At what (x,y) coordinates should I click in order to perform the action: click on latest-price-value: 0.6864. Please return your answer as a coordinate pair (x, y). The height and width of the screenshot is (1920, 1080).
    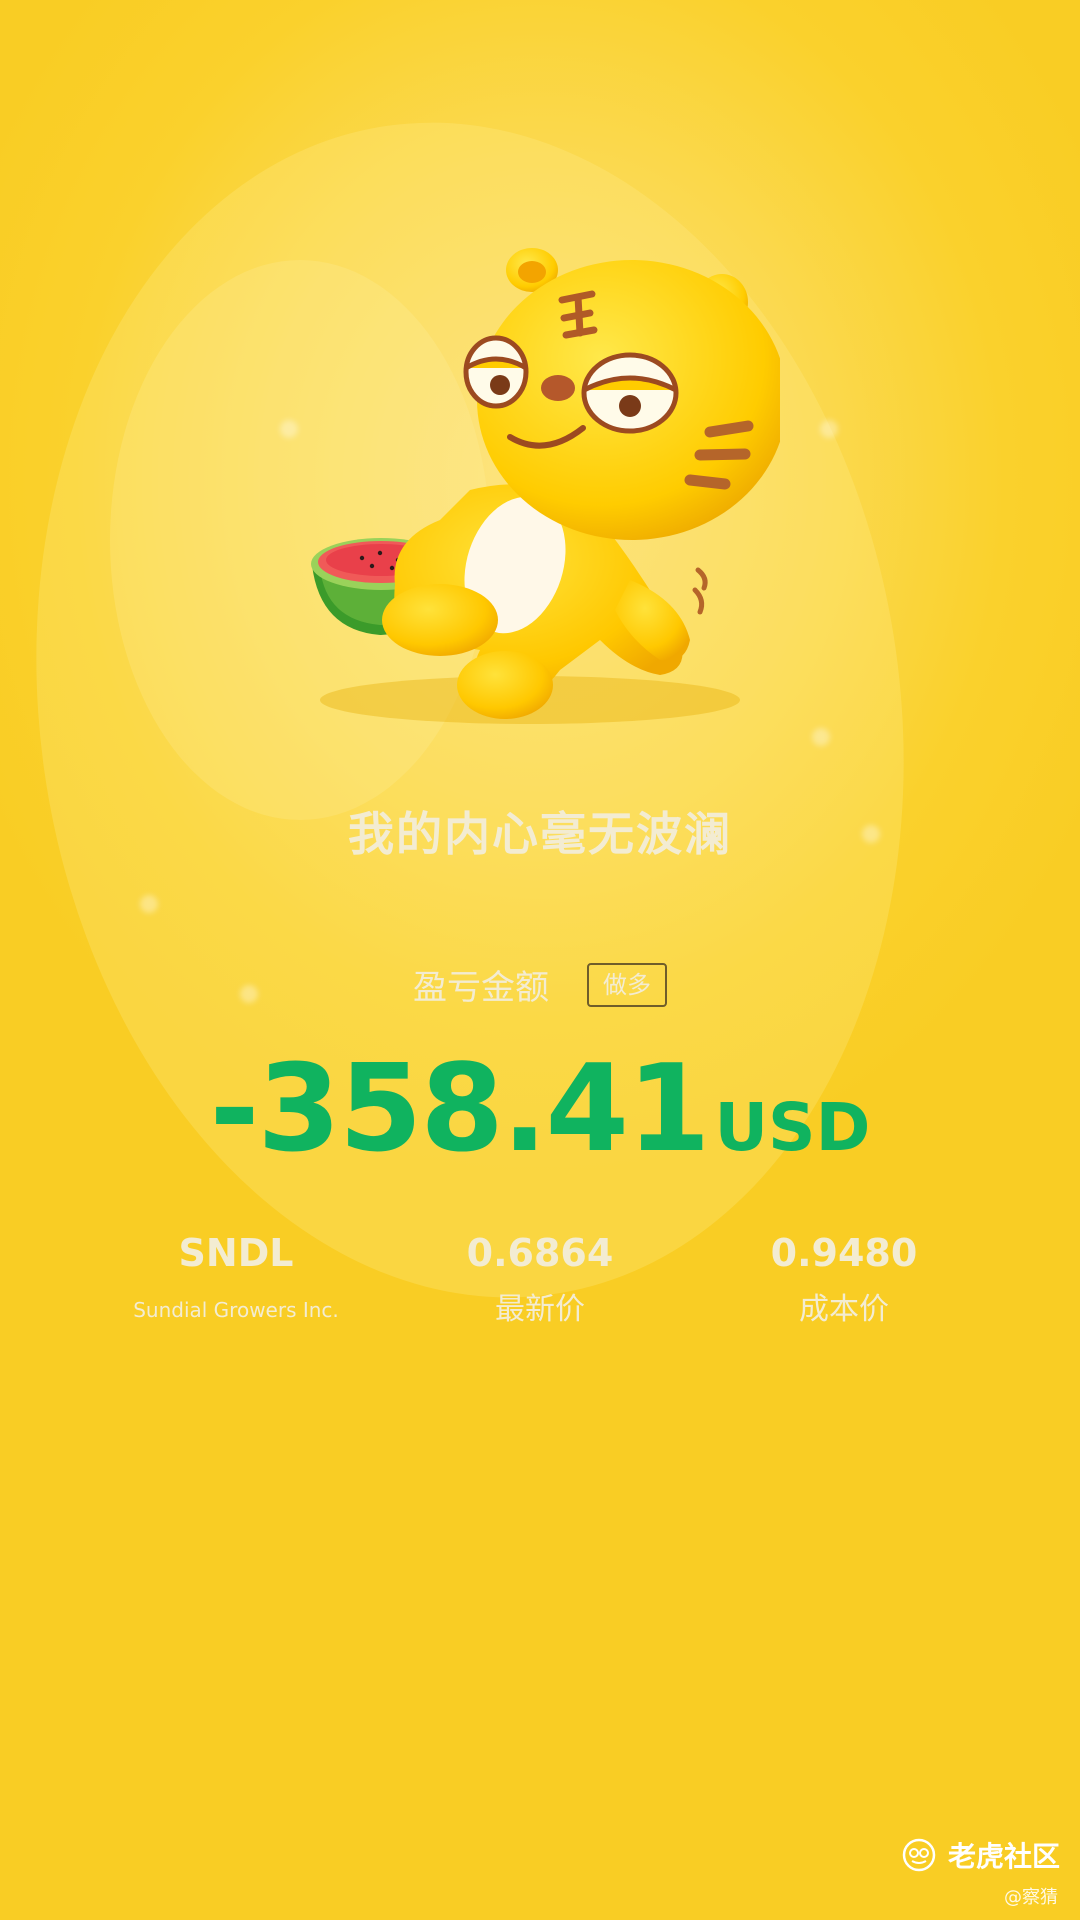
    Looking at the image, I should click on (540, 1253).